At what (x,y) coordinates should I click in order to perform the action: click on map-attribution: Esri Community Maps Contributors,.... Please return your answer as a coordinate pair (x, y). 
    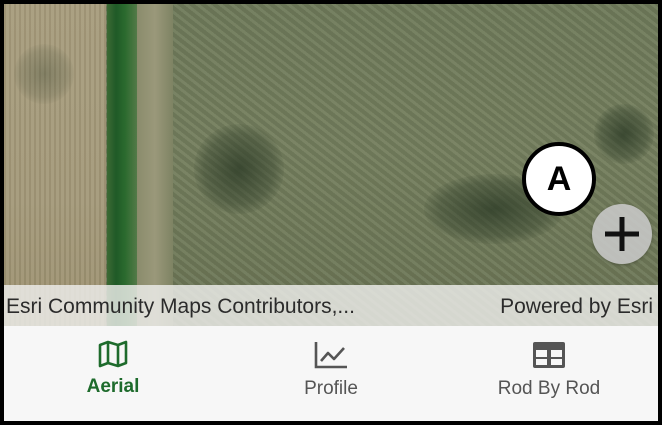
    Looking at the image, I should click on (180, 307).